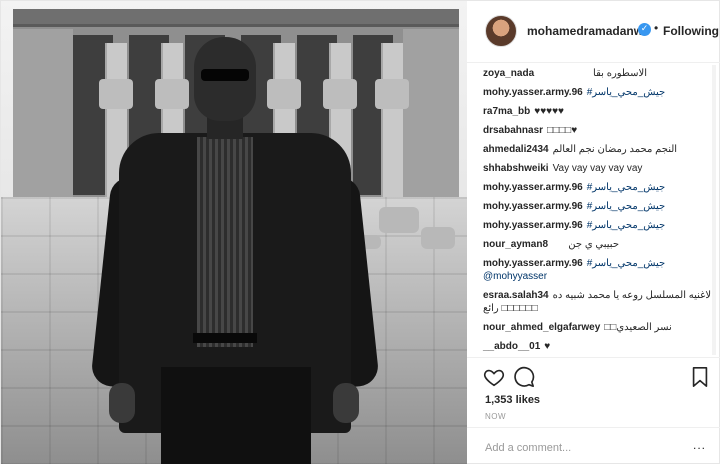  I want to click on post-actions: 1,353 likes NOW, so click(593, 392).